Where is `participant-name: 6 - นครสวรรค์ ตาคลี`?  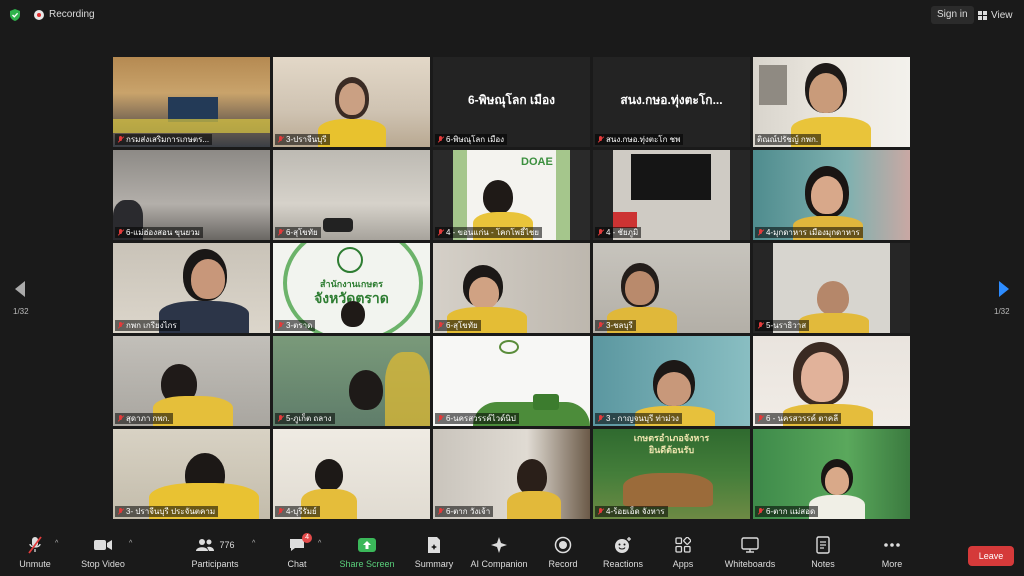
participant-name: 6 - นครสวรรค์ ตาคลี is located at coordinates (802, 418).